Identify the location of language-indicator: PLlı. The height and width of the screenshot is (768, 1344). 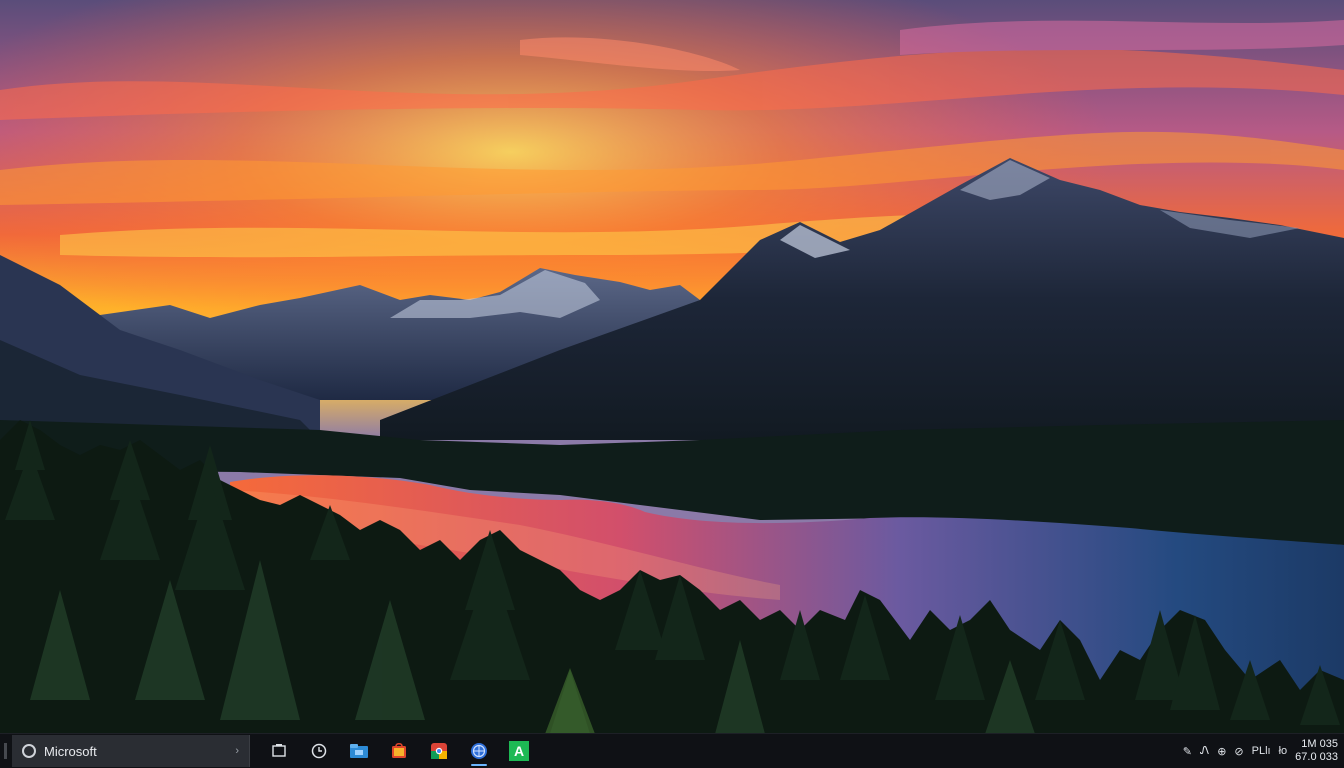
(1261, 751).